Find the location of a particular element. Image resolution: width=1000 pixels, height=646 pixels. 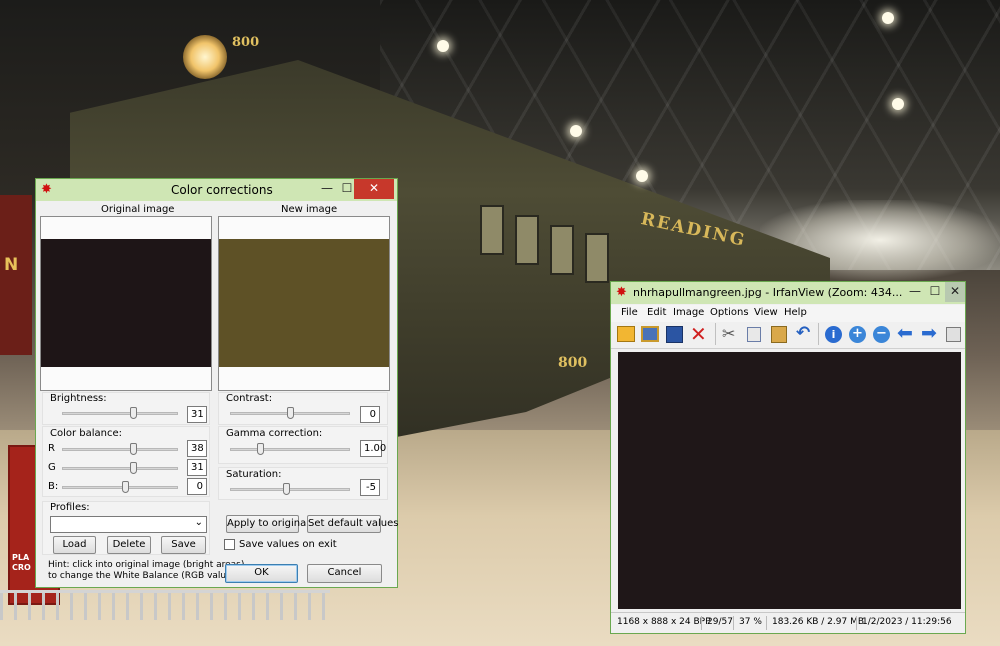

brightness-label: Brightness: is located at coordinates (78, 398).